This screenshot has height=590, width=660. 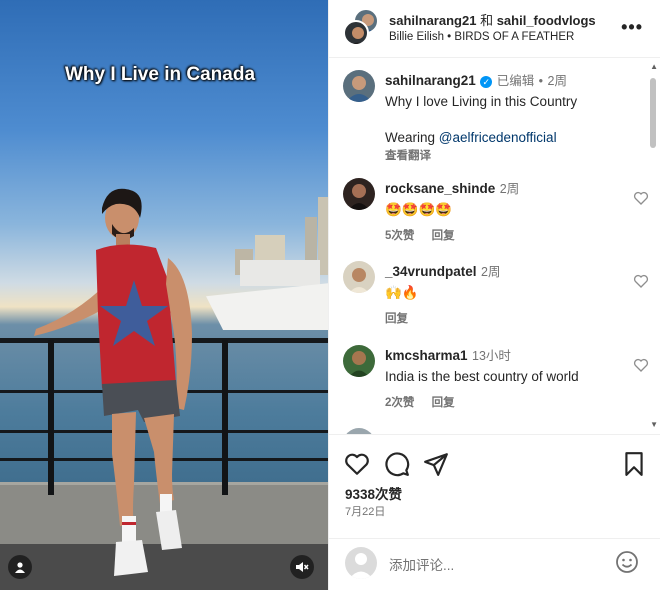 I want to click on comment-icon, so click(x=397, y=464).